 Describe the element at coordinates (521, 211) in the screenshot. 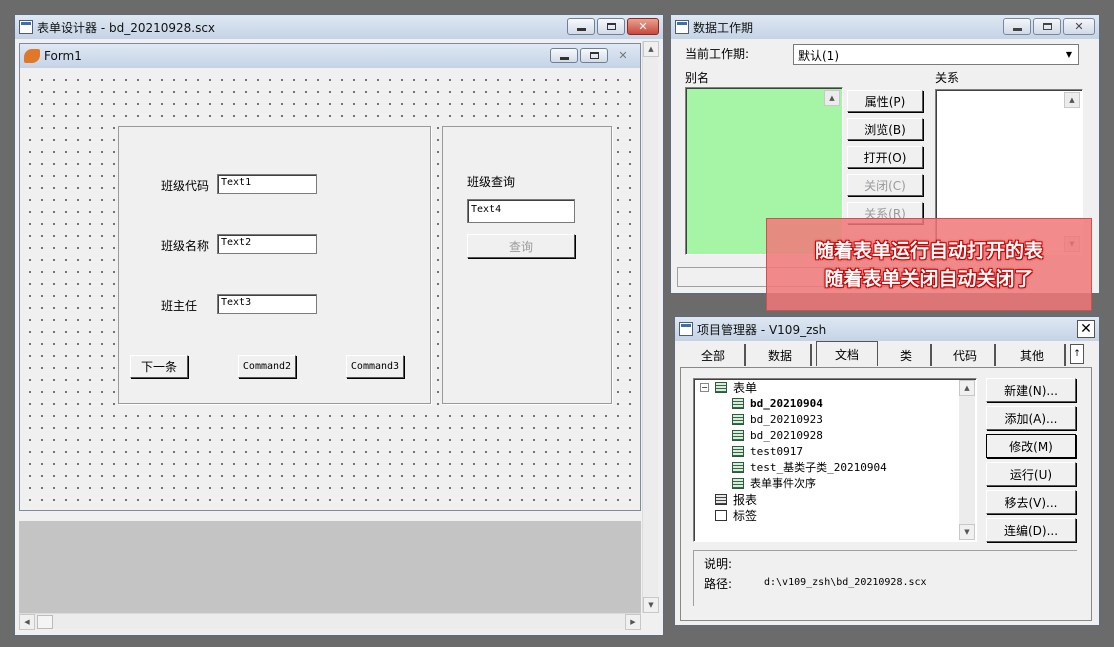

I see `textbox-text4: Text4` at that location.